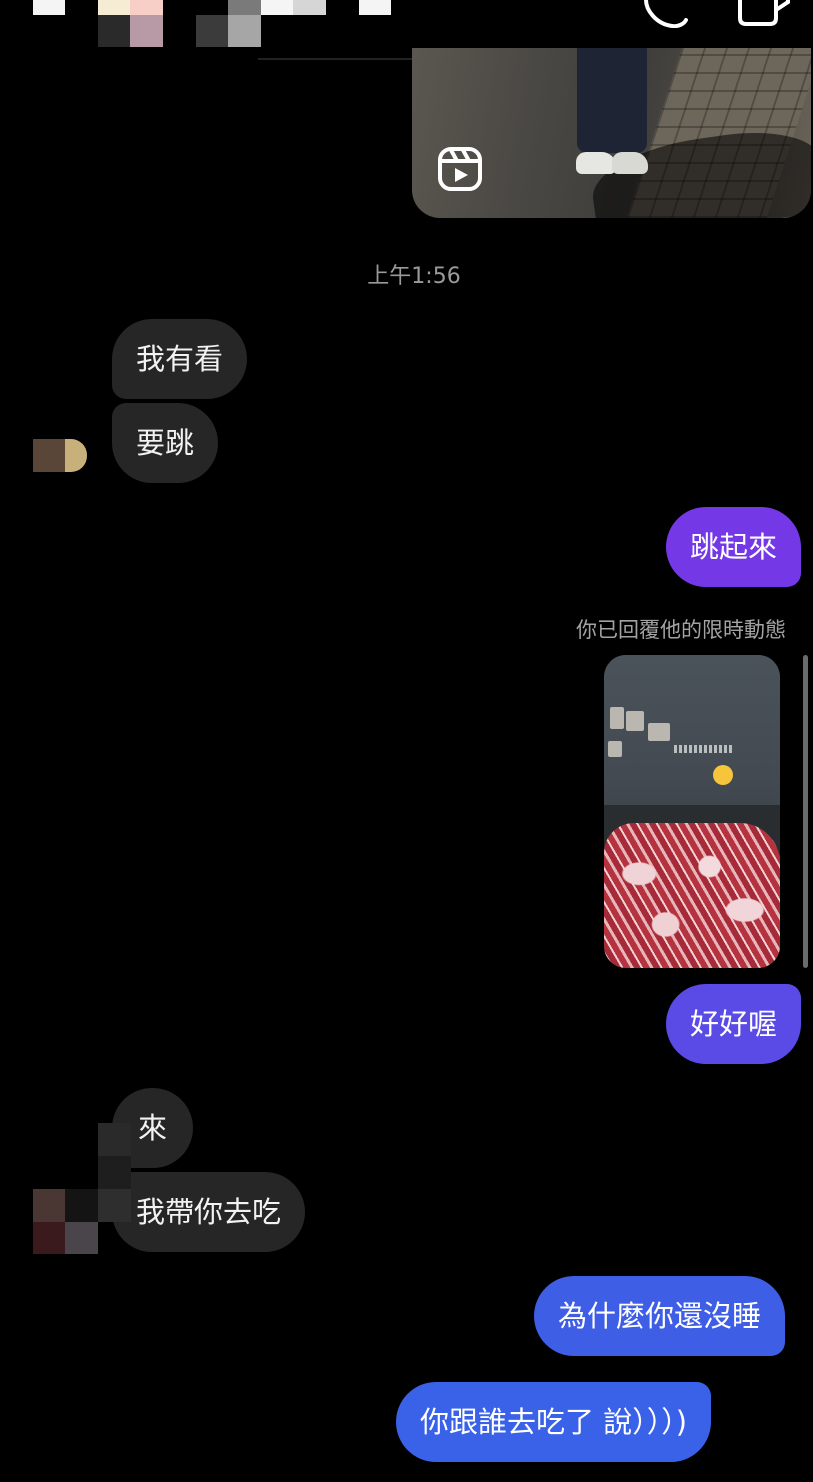  Describe the element at coordinates (666, 14) in the screenshot. I see `phone-icon` at that location.